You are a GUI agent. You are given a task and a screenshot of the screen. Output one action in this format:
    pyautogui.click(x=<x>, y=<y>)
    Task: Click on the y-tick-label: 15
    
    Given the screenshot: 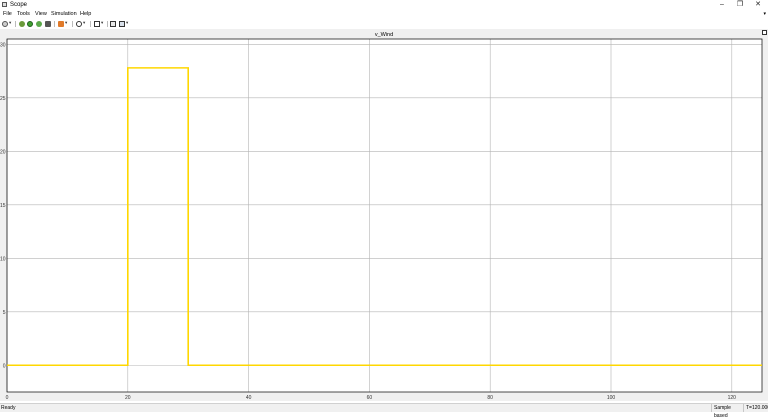 What is the action you would take?
    pyautogui.click(x=3, y=206)
    